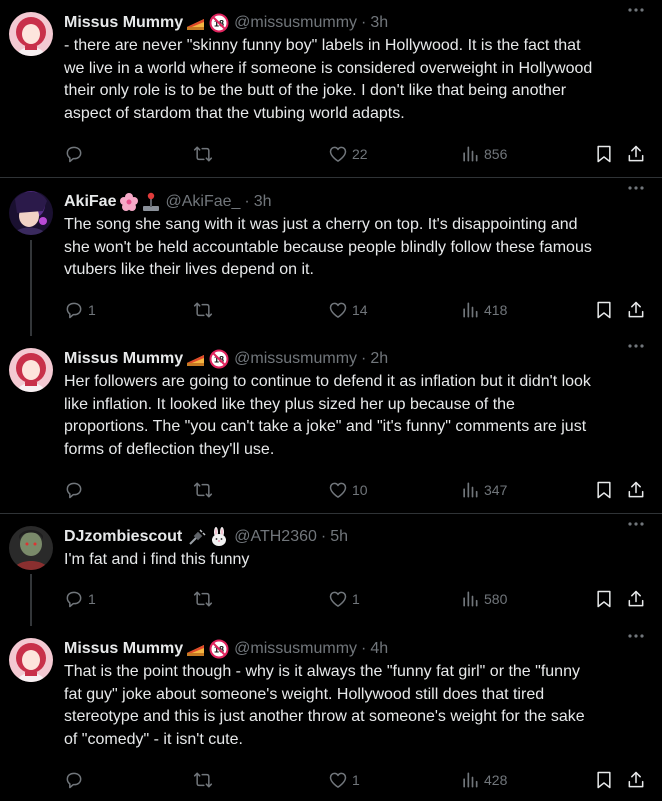 This screenshot has width=662, height=801. What do you see at coordinates (348, 490) in the screenshot?
I see `like-button: 10` at bounding box center [348, 490].